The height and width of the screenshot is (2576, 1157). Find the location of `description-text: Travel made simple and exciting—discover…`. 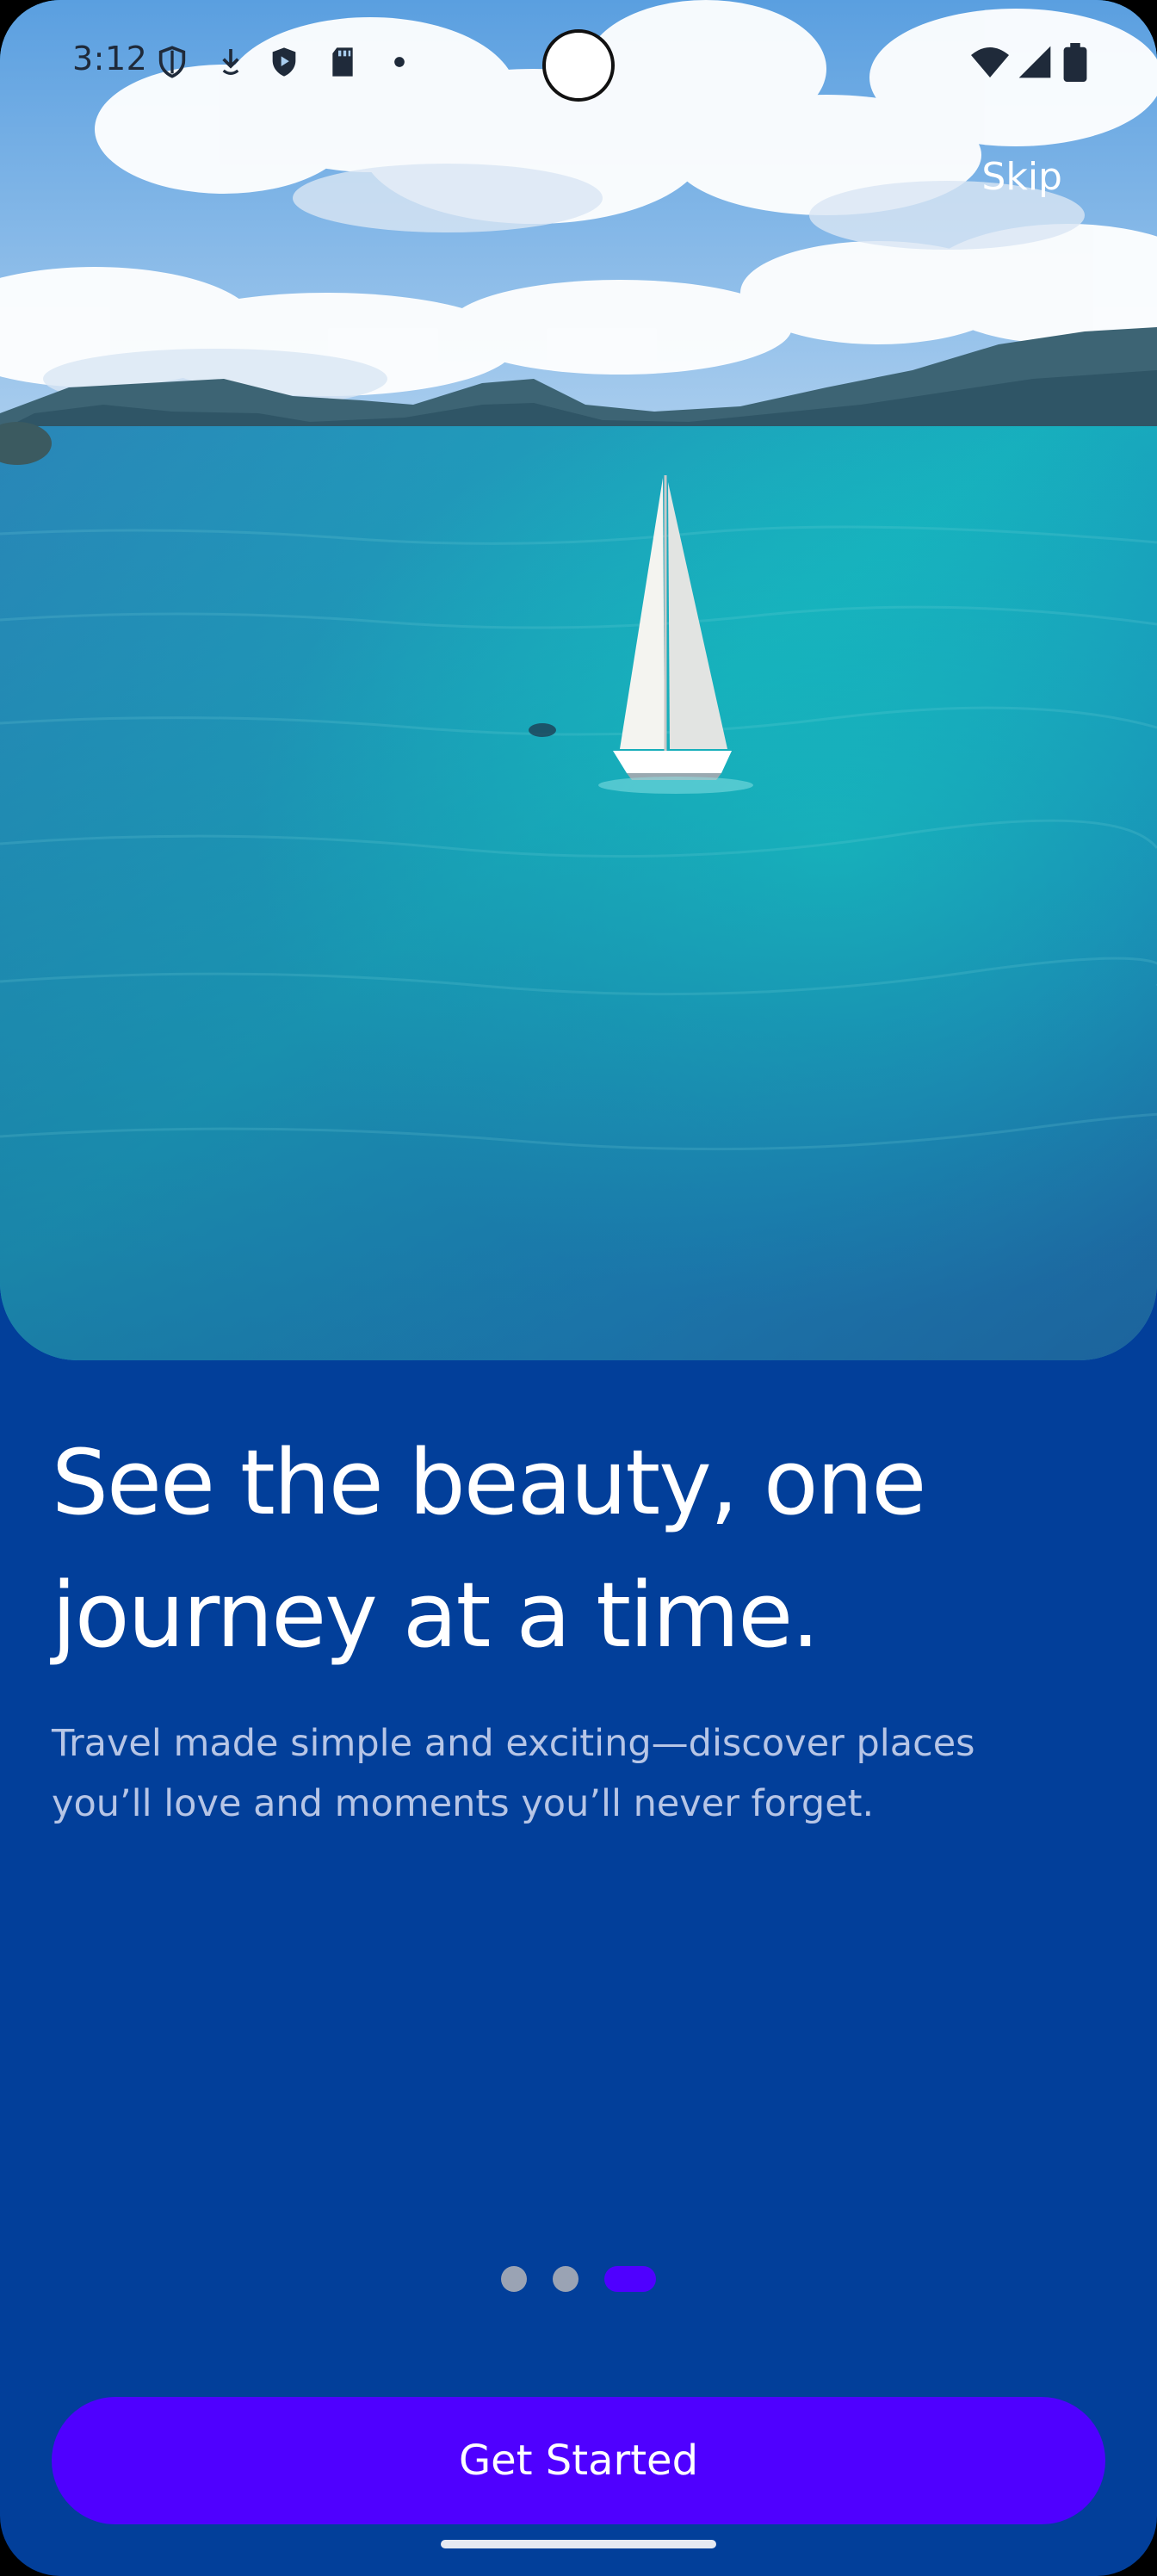

description-text: Travel made simple and exciting—discover… is located at coordinates (577, 1774).